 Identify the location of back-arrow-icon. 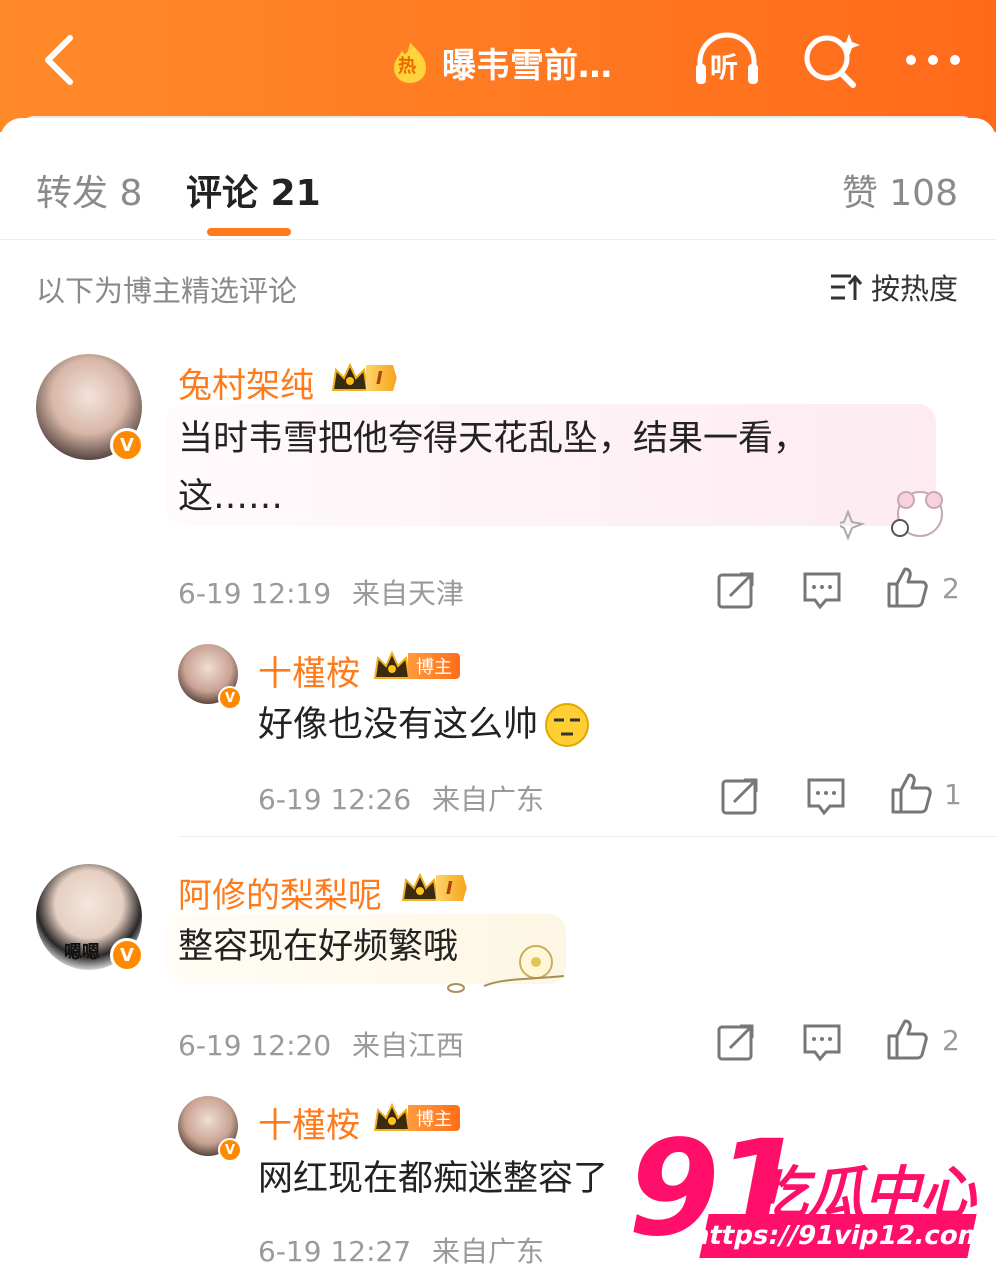
(59, 60).